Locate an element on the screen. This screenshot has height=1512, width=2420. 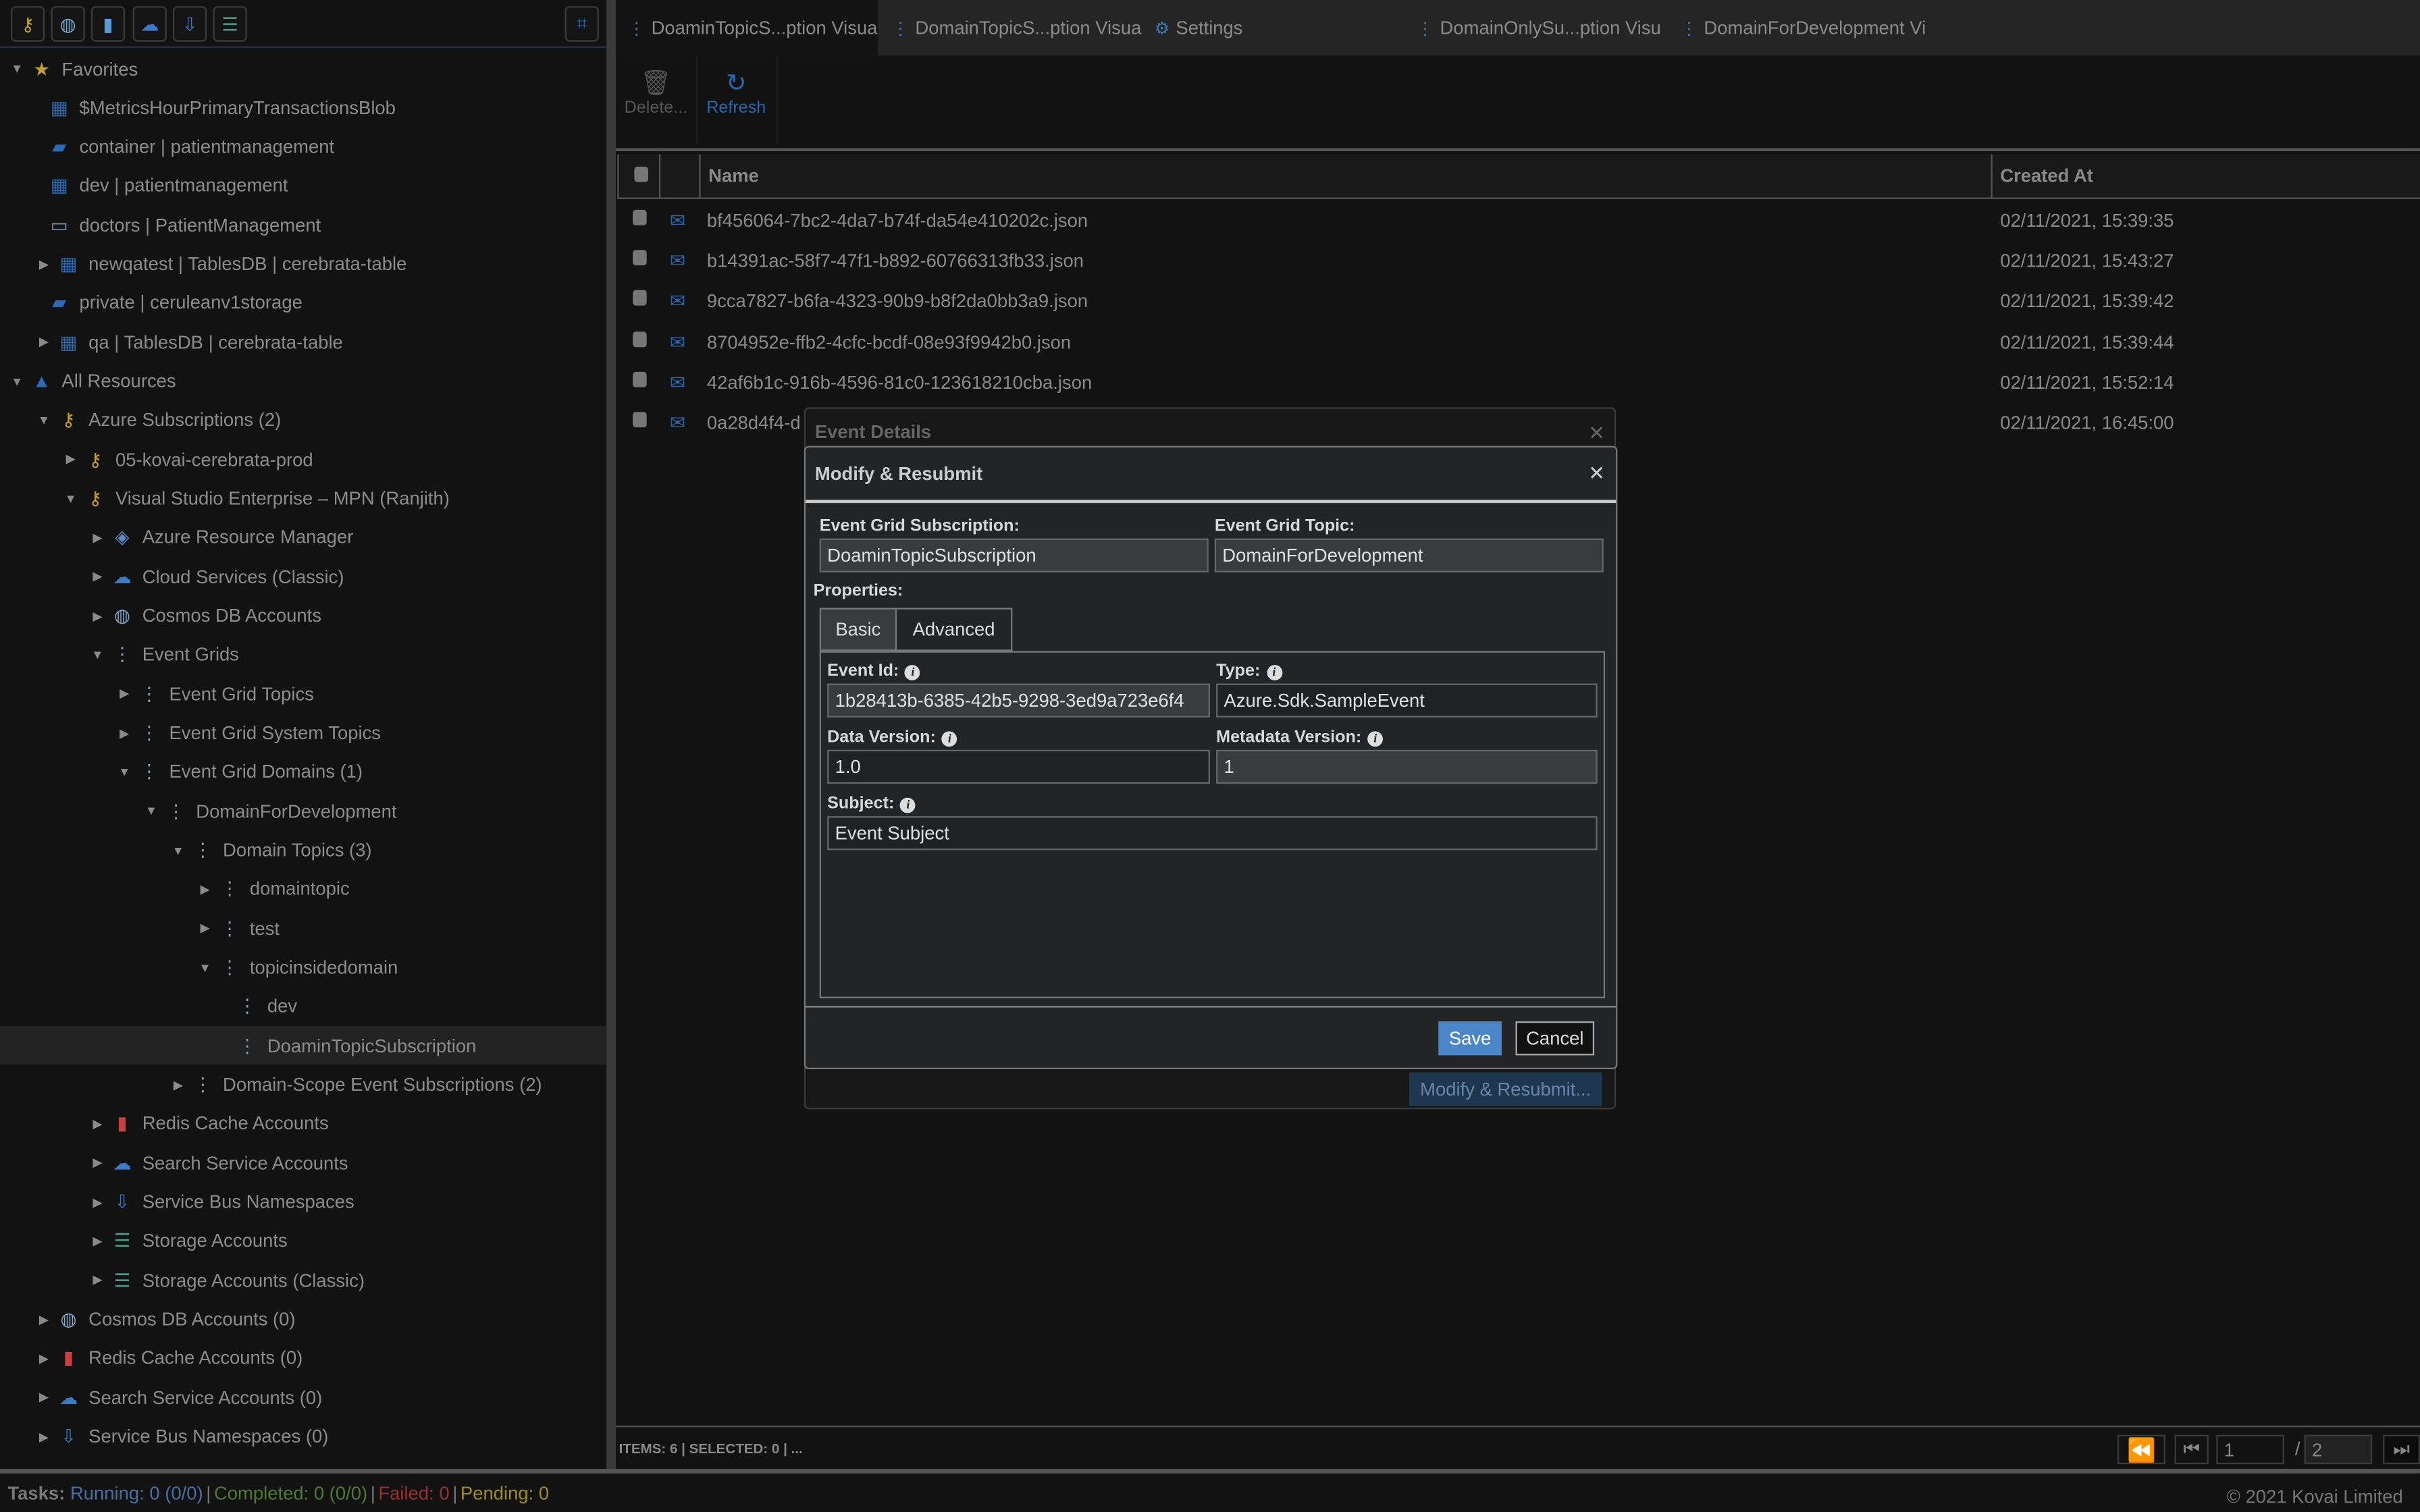
tree-item: ▶ ⋮ domaintopic is located at coordinates (303, 889).